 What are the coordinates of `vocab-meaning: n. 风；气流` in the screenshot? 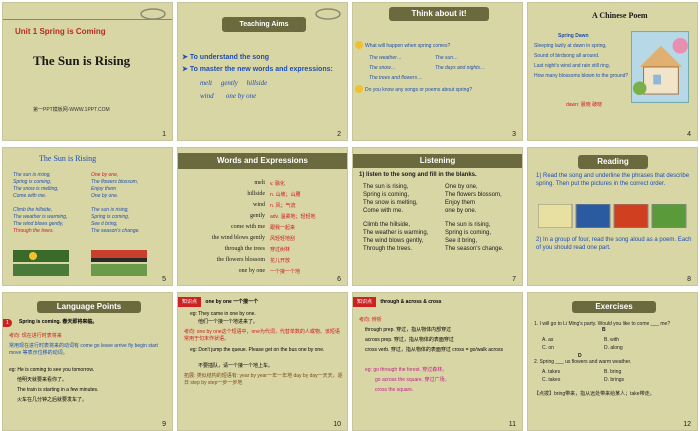 It's located at (283, 206).